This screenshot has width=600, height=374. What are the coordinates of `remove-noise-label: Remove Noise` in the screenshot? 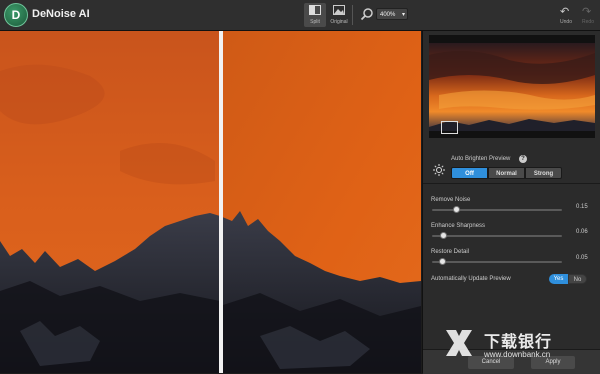 It's located at (451, 200).